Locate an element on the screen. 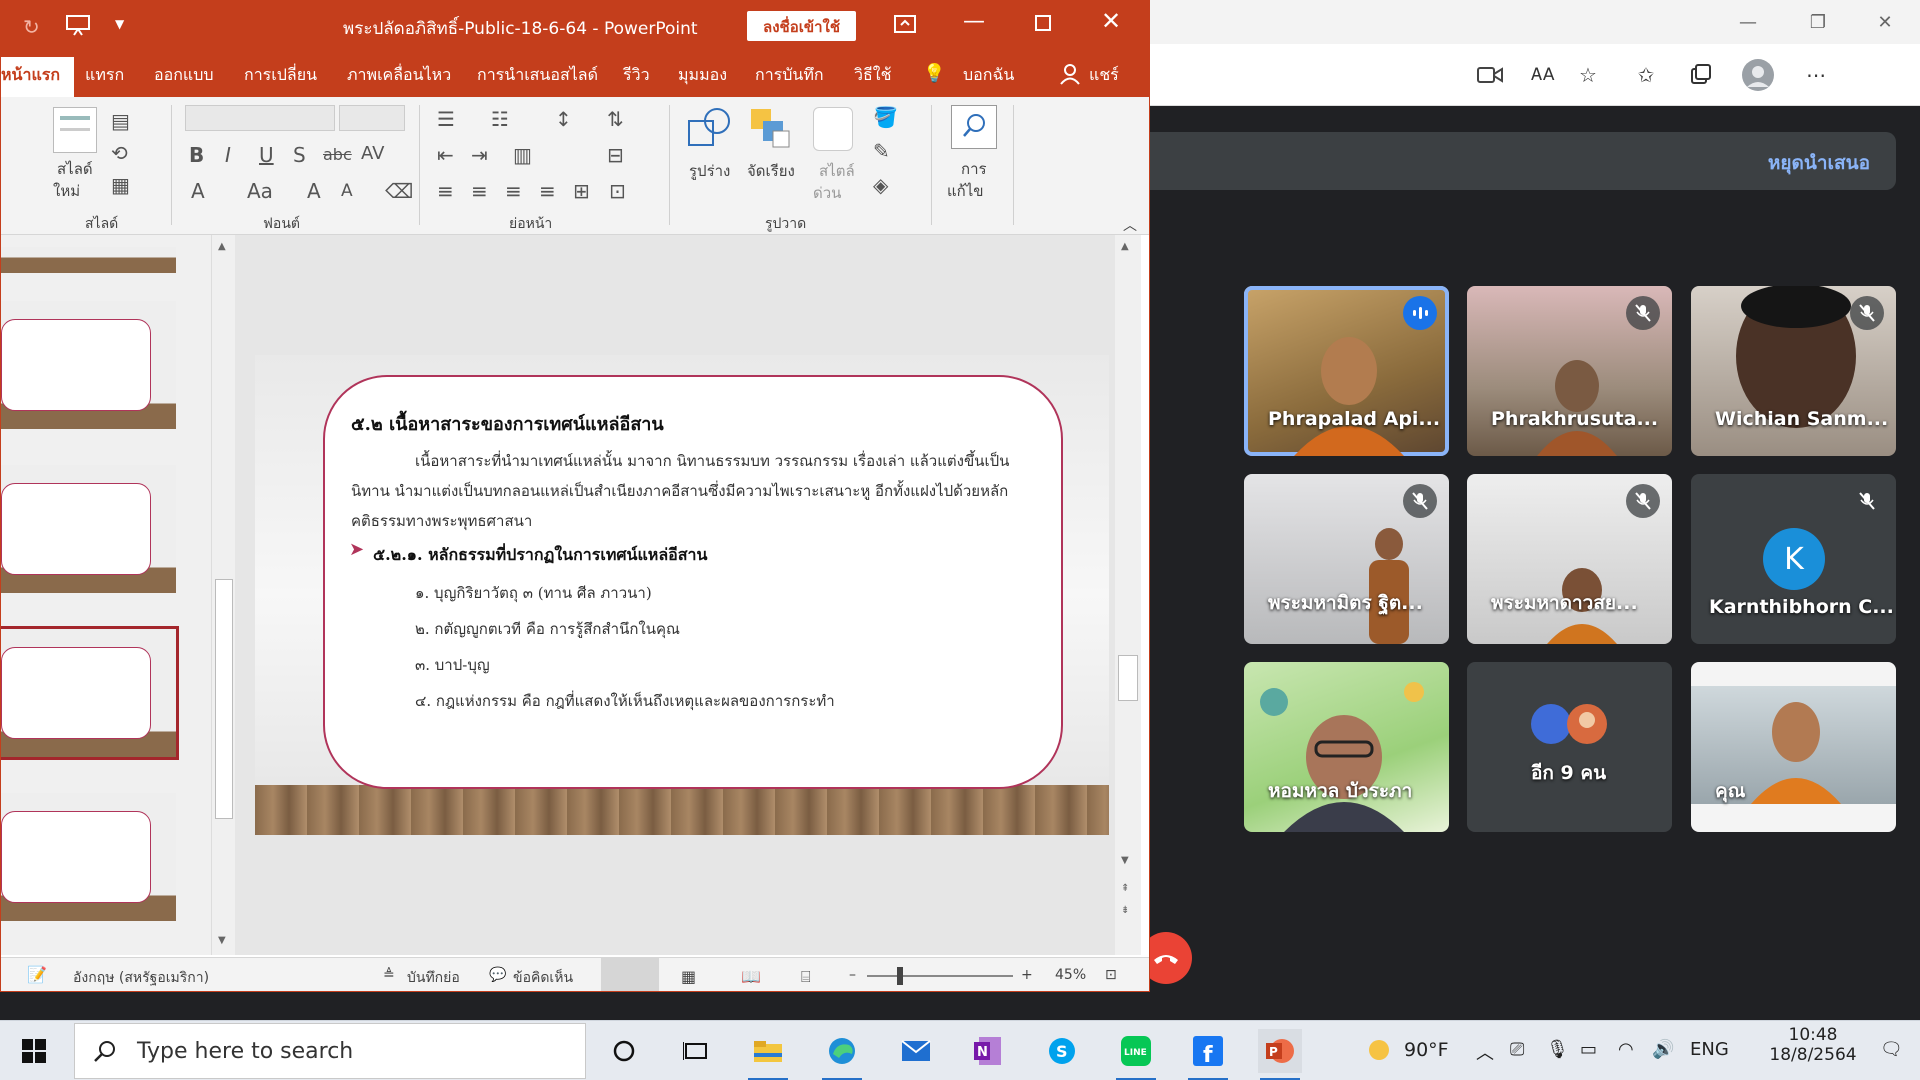 The image size is (1920, 1080). font-size-select is located at coordinates (372, 118).